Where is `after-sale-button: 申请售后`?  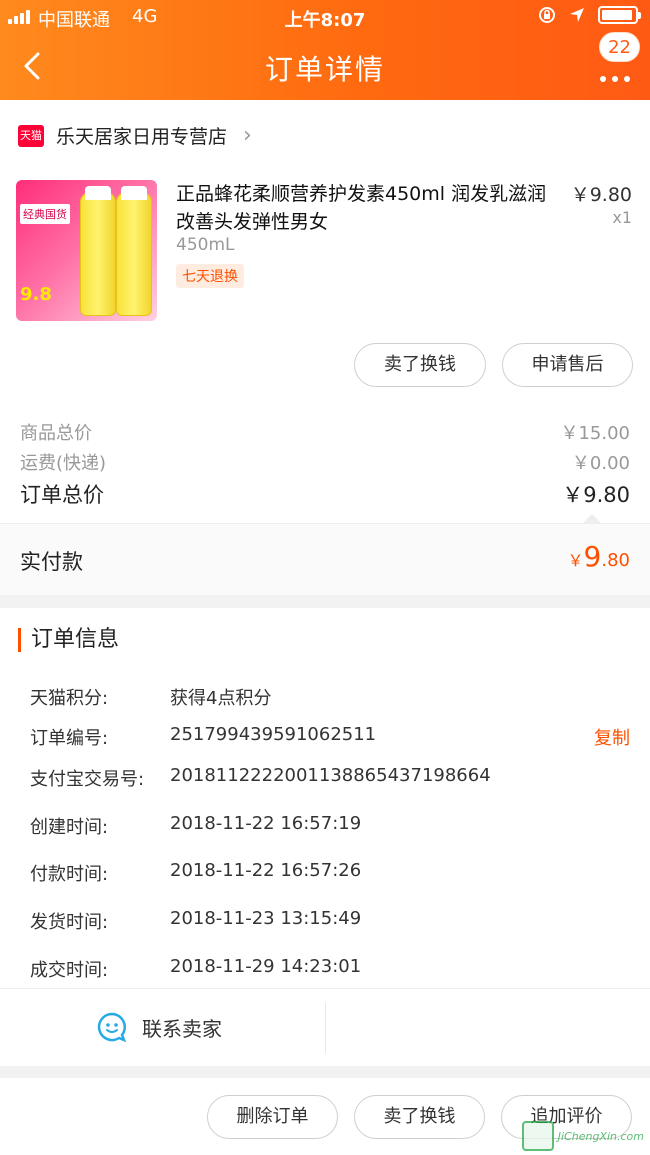 after-sale-button: 申请售后 is located at coordinates (567, 365).